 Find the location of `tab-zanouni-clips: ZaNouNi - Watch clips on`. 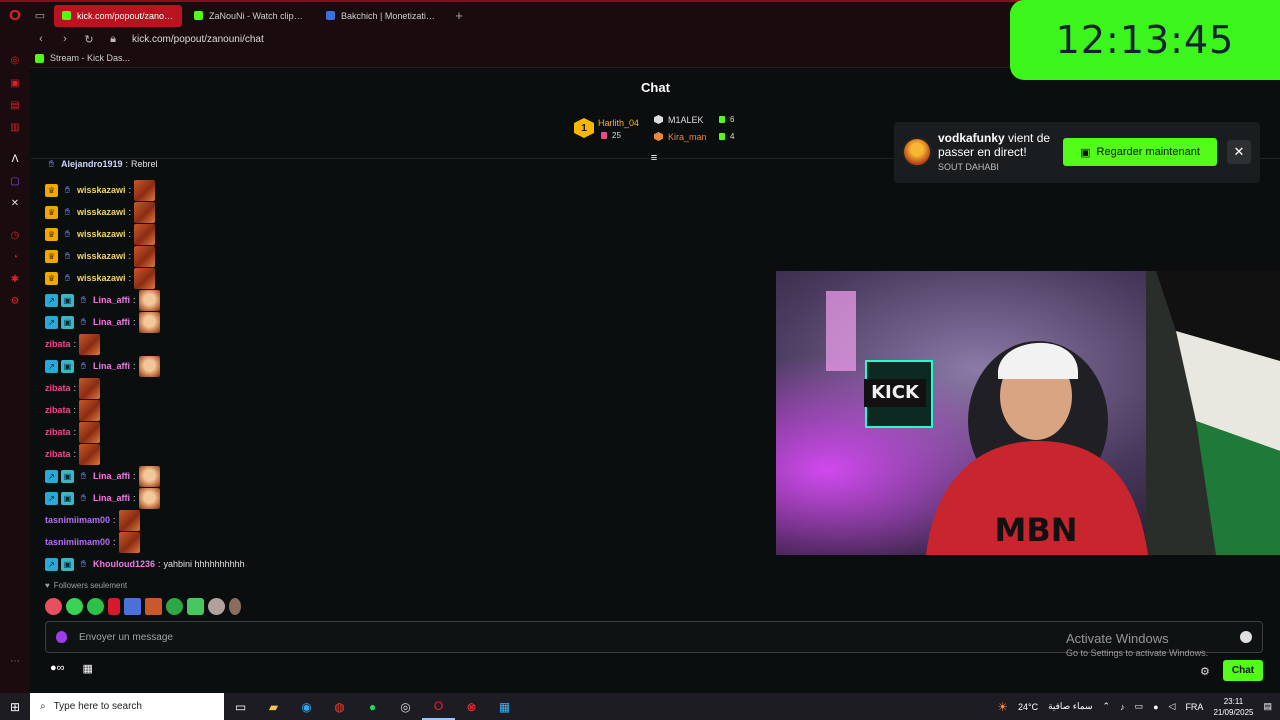

tab-zanouni-clips: ZaNouNi - Watch clips on is located at coordinates (250, 16).